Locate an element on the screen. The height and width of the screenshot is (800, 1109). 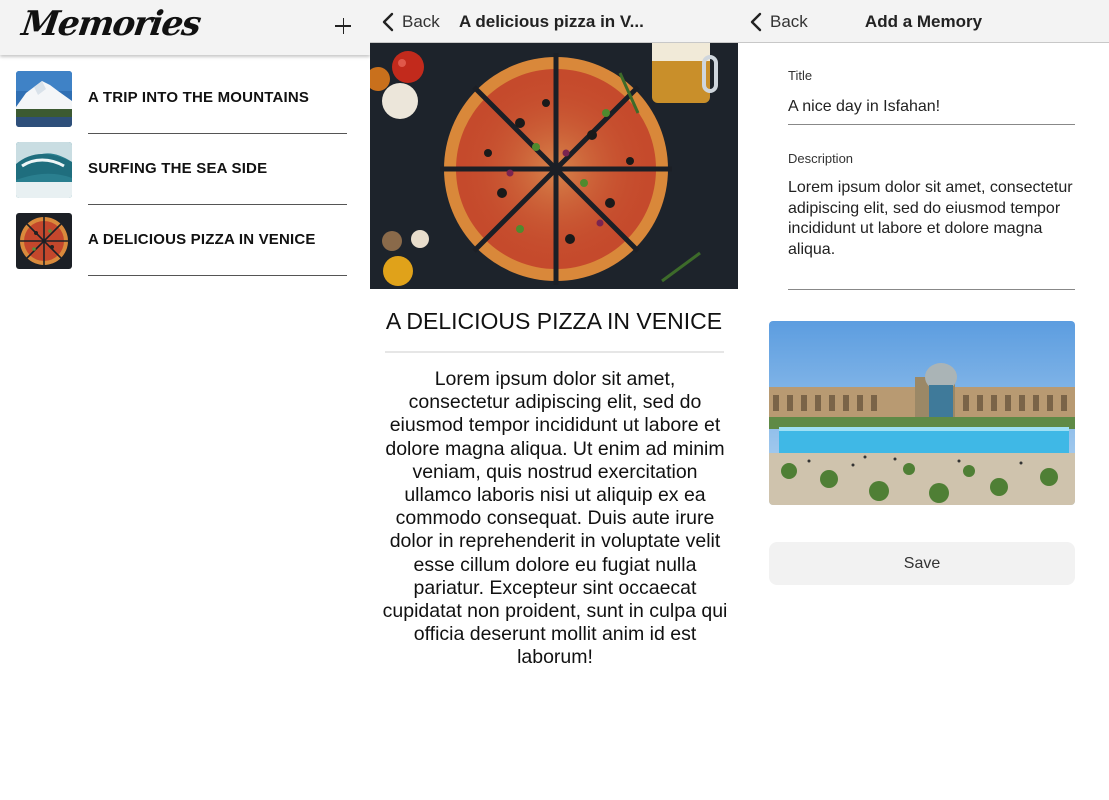
add-navbar: Add a Memory Back is located at coordinates (923, 21).